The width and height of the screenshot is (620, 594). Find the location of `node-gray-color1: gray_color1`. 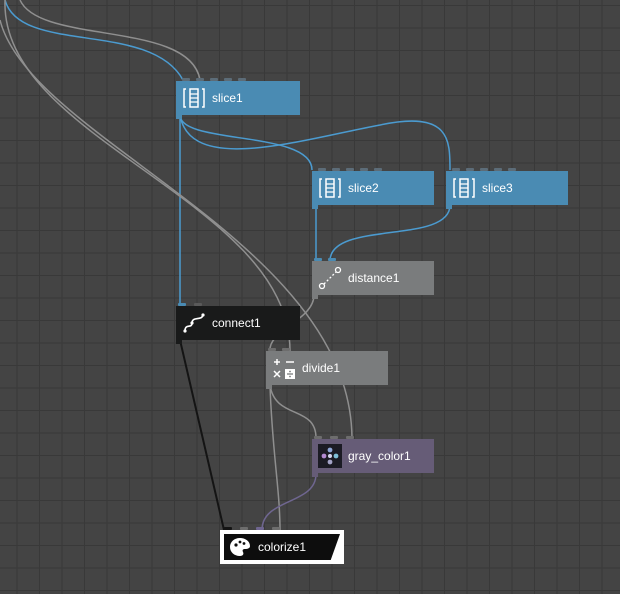

node-gray-color1: gray_color1 is located at coordinates (373, 456).